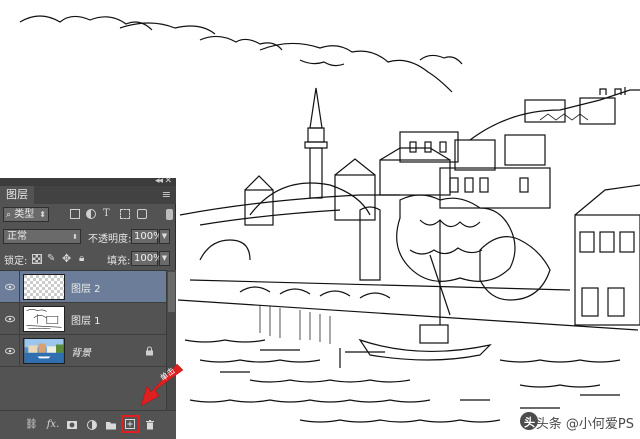 This screenshot has width=640, height=439. I want to click on tab-layers: 图层, so click(17, 195).